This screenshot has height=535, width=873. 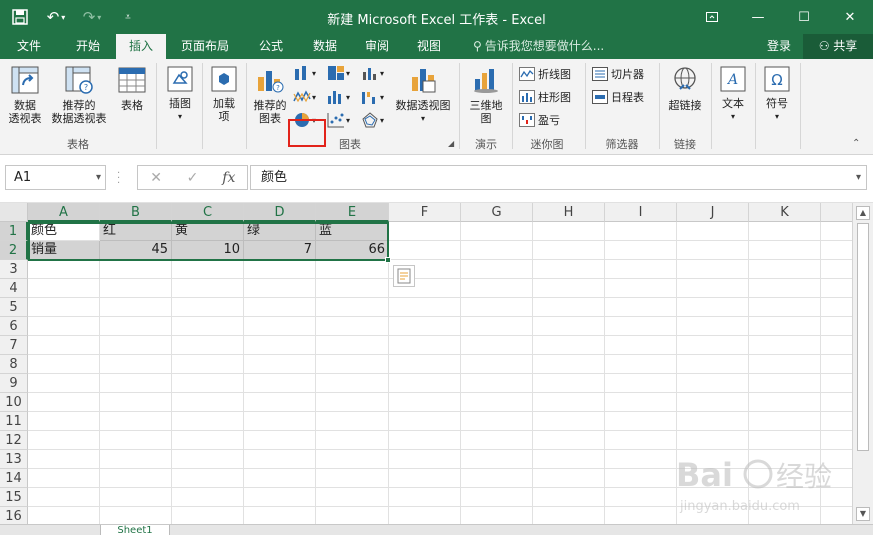 I want to click on sparkline-line-button: 折线图, so click(x=545, y=74).